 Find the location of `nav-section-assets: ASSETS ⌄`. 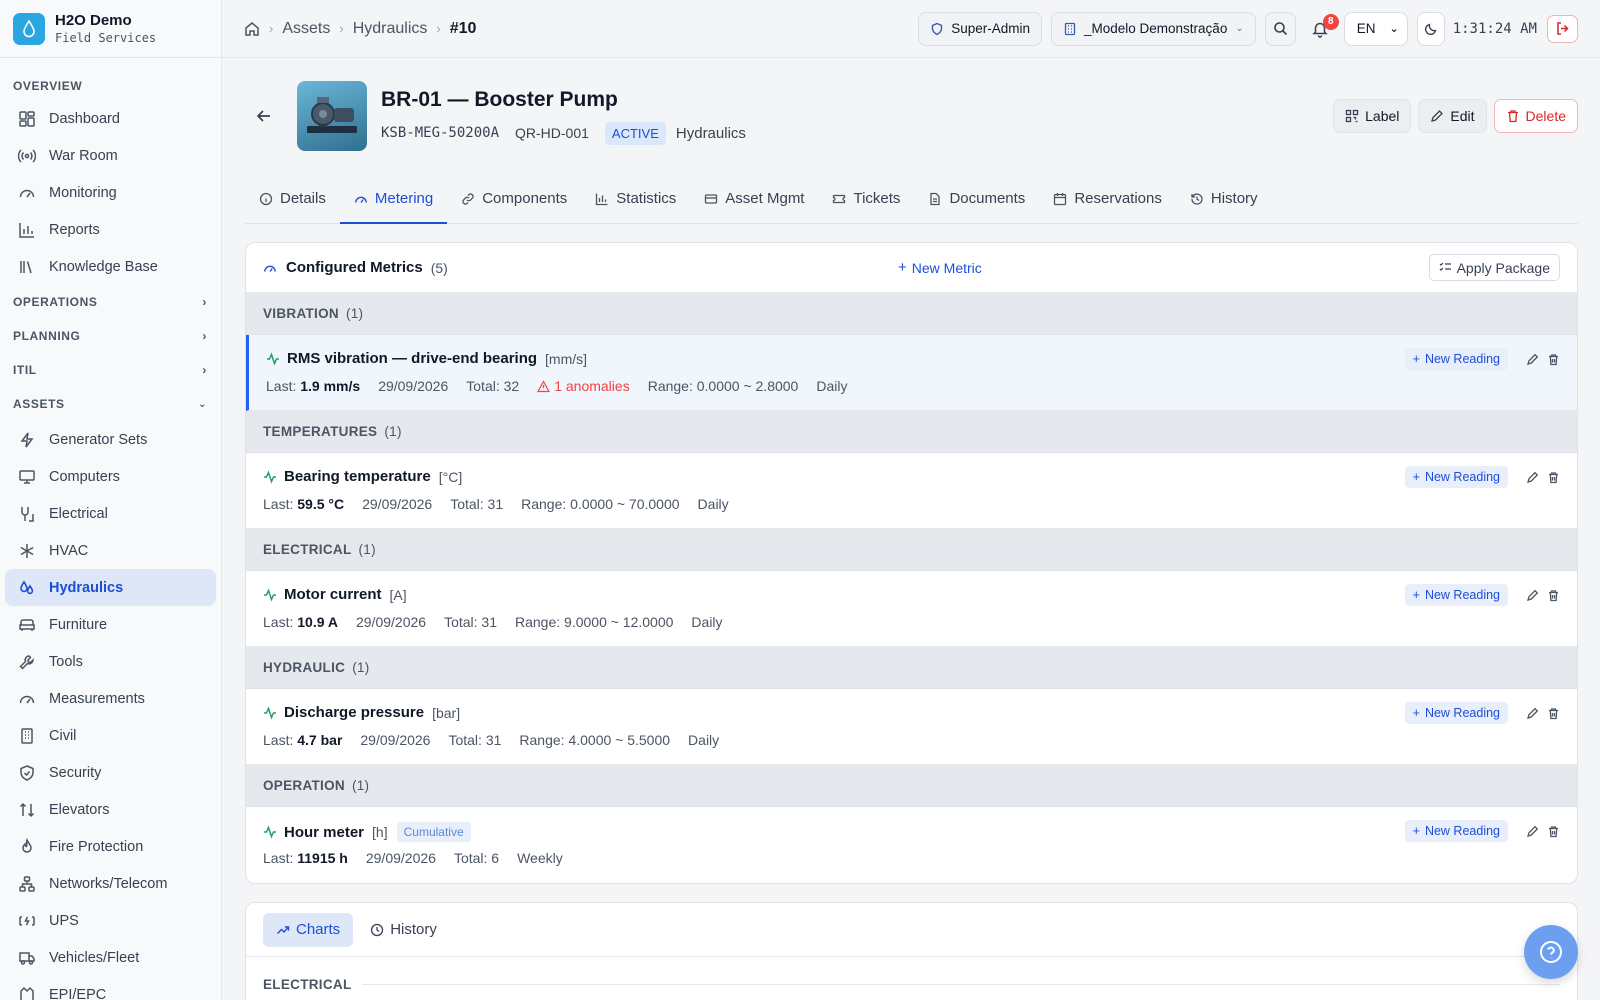

nav-section-assets: ASSETS ⌄ is located at coordinates (110, 404).